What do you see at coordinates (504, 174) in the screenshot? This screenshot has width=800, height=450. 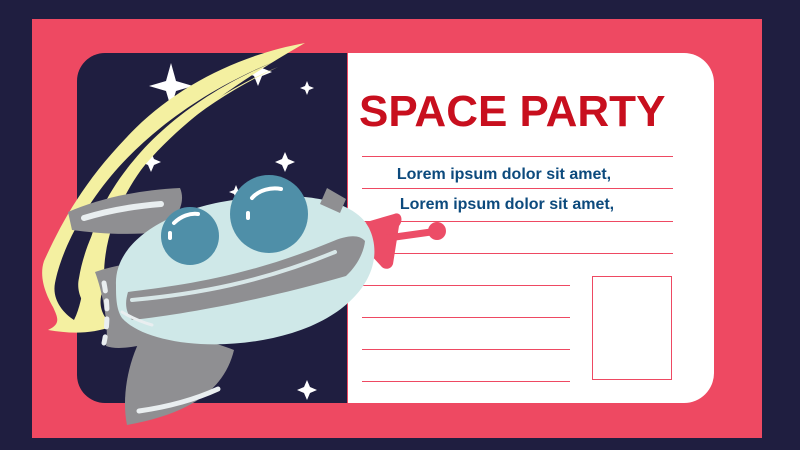 I see `invitation-text-line-1: Lorem ipsum dolor sit amet,` at bounding box center [504, 174].